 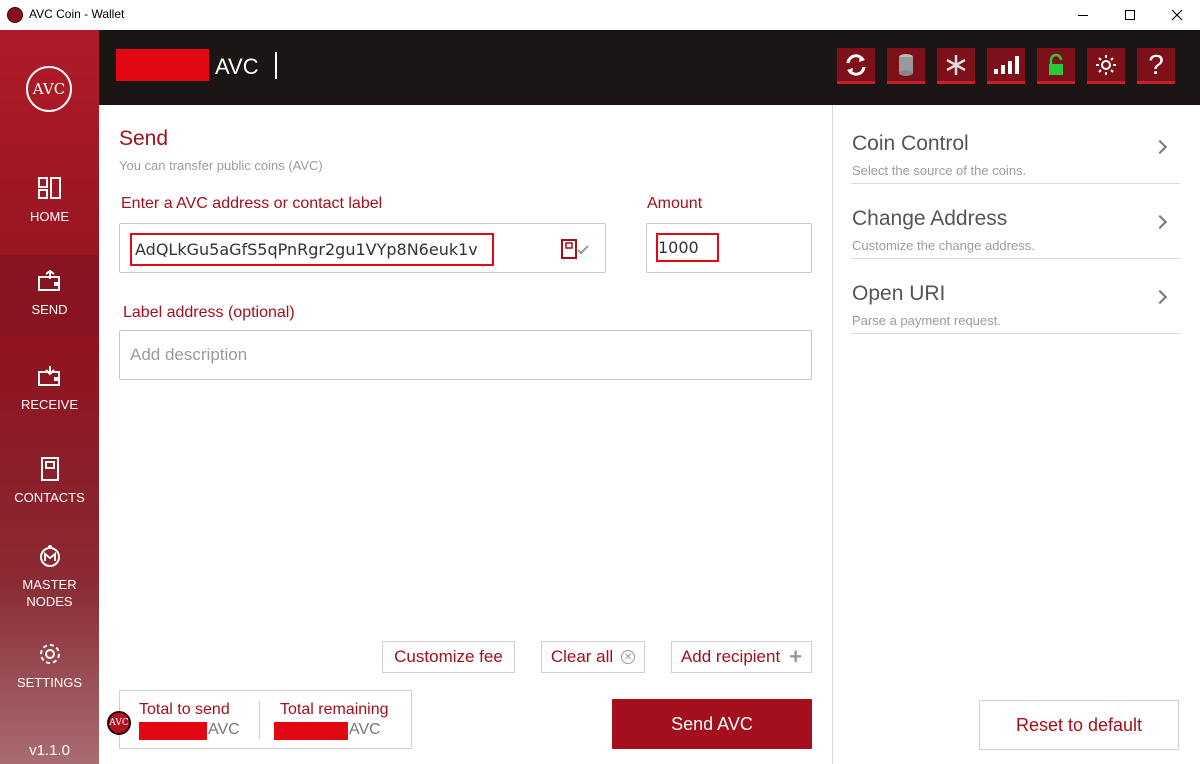 I want to click on option-subtitle: Select the source of the coins., so click(x=939, y=170).